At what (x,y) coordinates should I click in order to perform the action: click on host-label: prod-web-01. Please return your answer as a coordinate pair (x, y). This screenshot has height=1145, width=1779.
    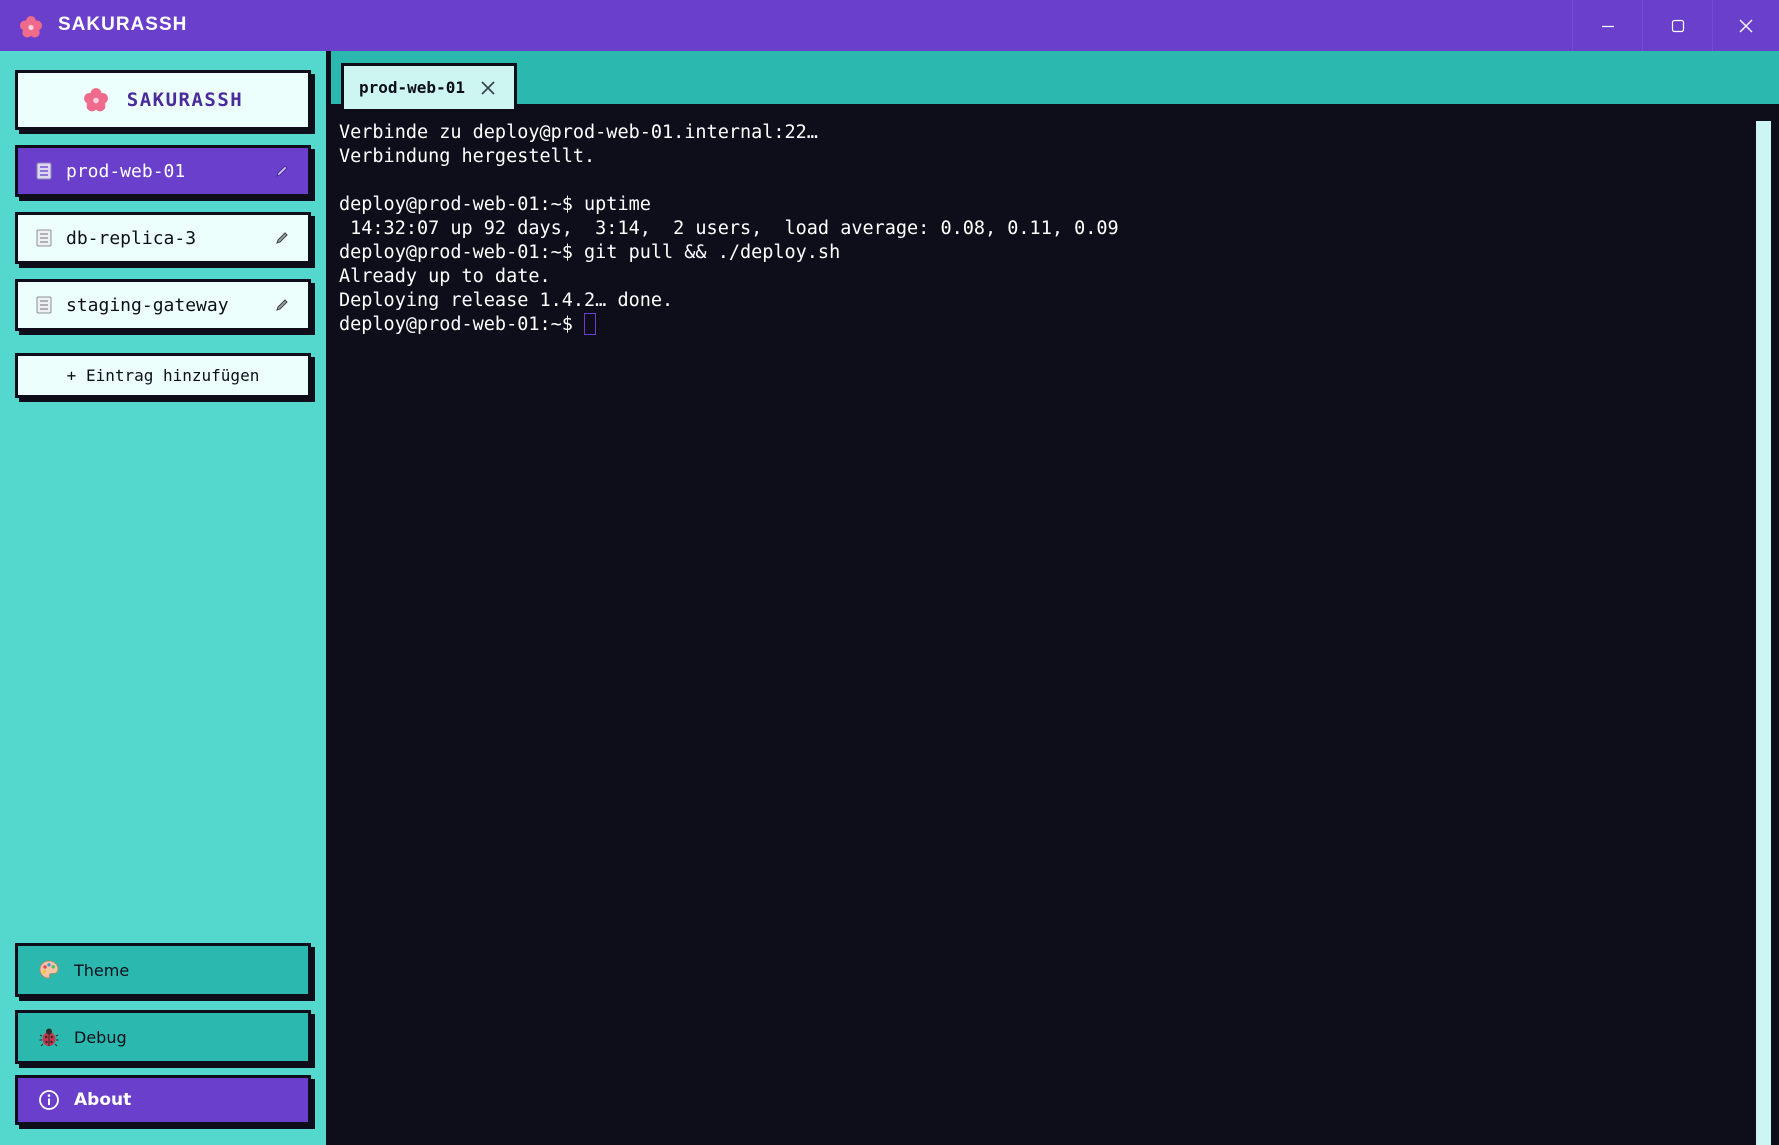
    Looking at the image, I should click on (126, 171).